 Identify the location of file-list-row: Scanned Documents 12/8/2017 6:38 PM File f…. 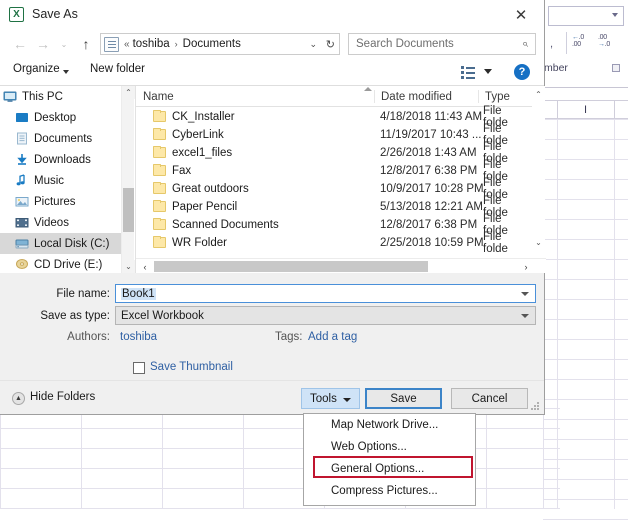
(332, 225).